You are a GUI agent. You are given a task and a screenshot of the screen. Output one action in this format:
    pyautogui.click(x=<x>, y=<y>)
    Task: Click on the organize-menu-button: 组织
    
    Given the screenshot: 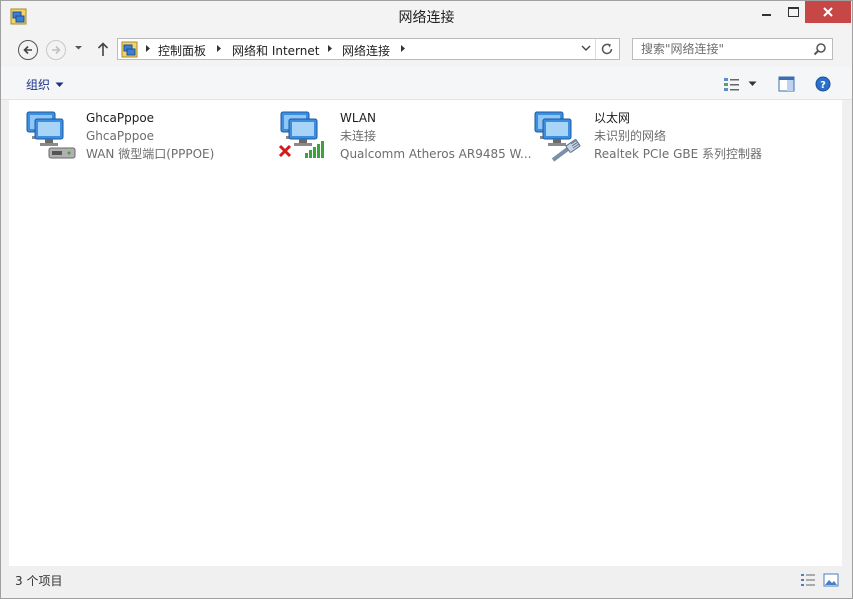 What is the action you would take?
    pyautogui.click(x=45, y=84)
    